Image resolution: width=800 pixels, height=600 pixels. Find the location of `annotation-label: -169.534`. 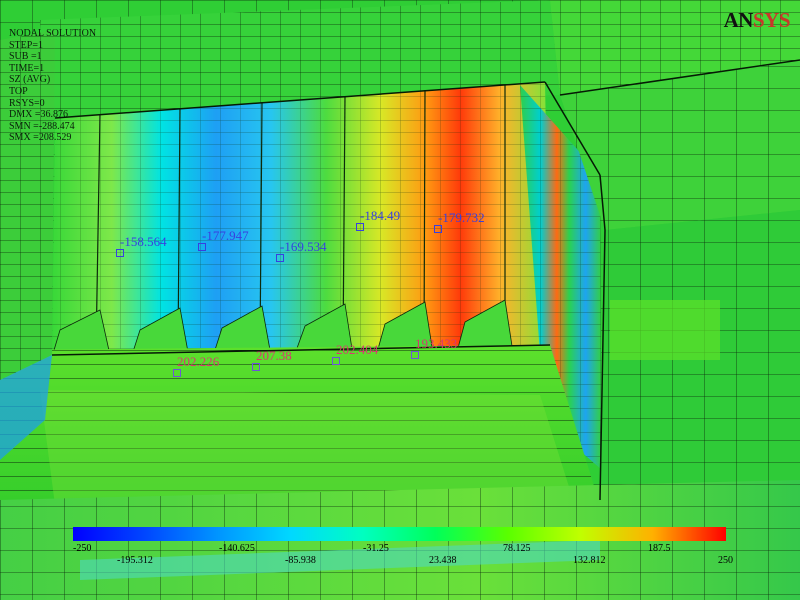

annotation-label: -169.534 is located at coordinates (301, 250).